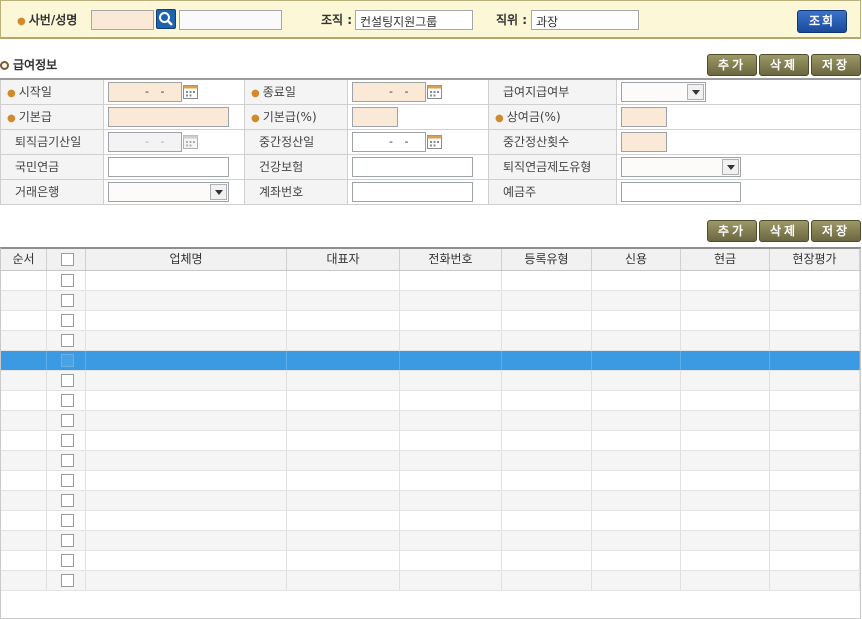  Describe the element at coordinates (343, 259) in the screenshot. I see `col-header-ceo: 대표자` at that location.